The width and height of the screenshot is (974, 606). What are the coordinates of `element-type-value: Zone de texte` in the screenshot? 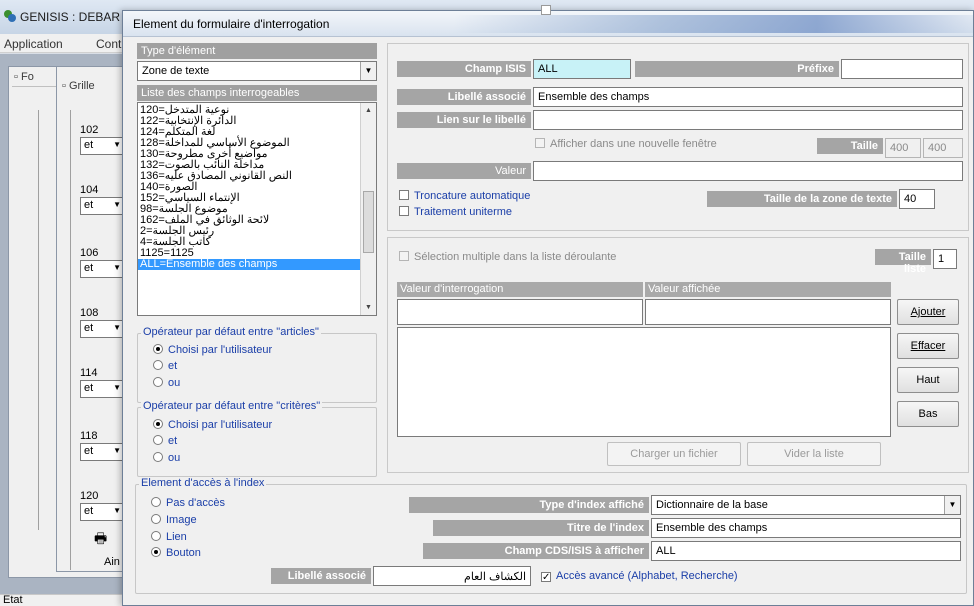 It's located at (176, 71).